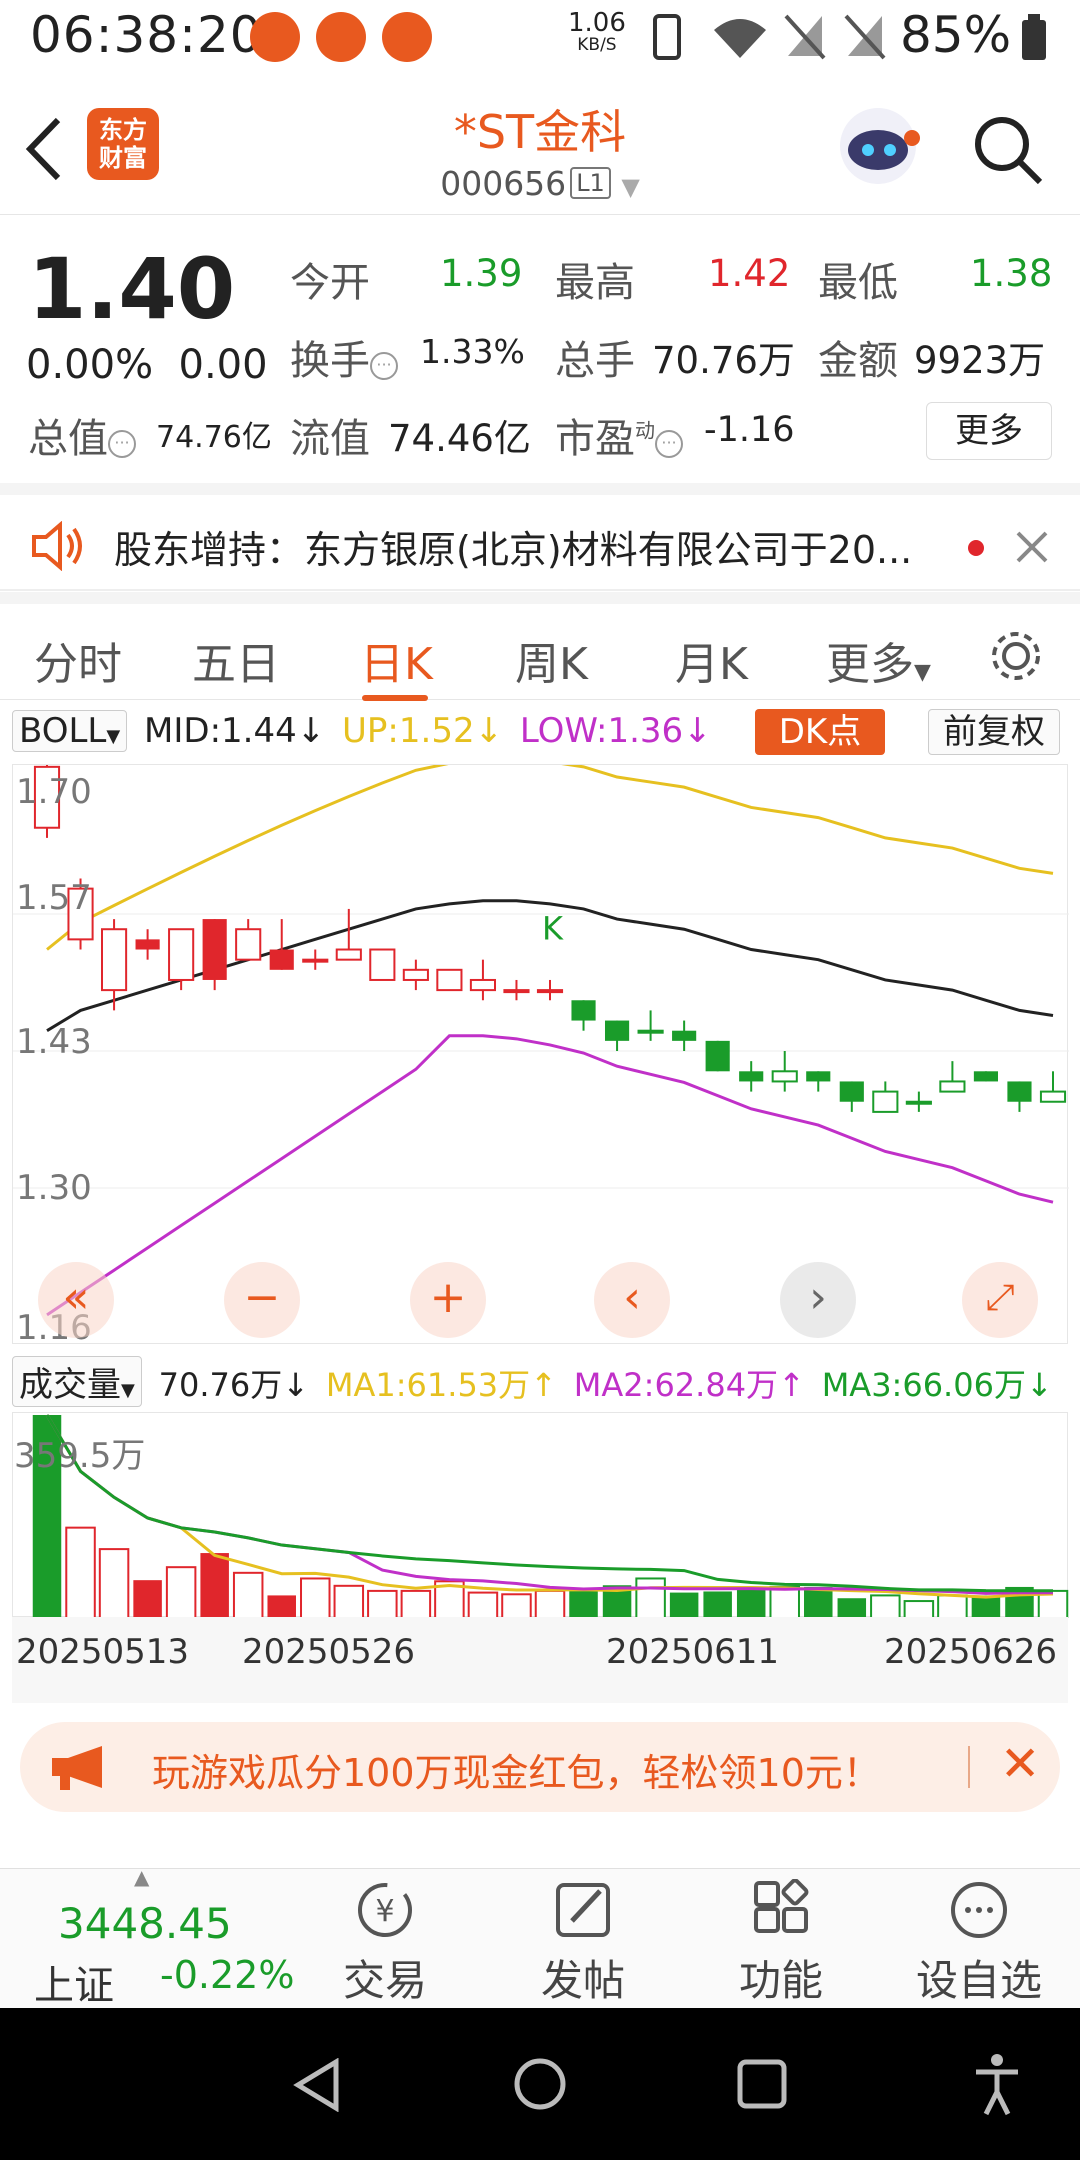 The image size is (1080, 2160). I want to click on search-icon, so click(1008, 150).